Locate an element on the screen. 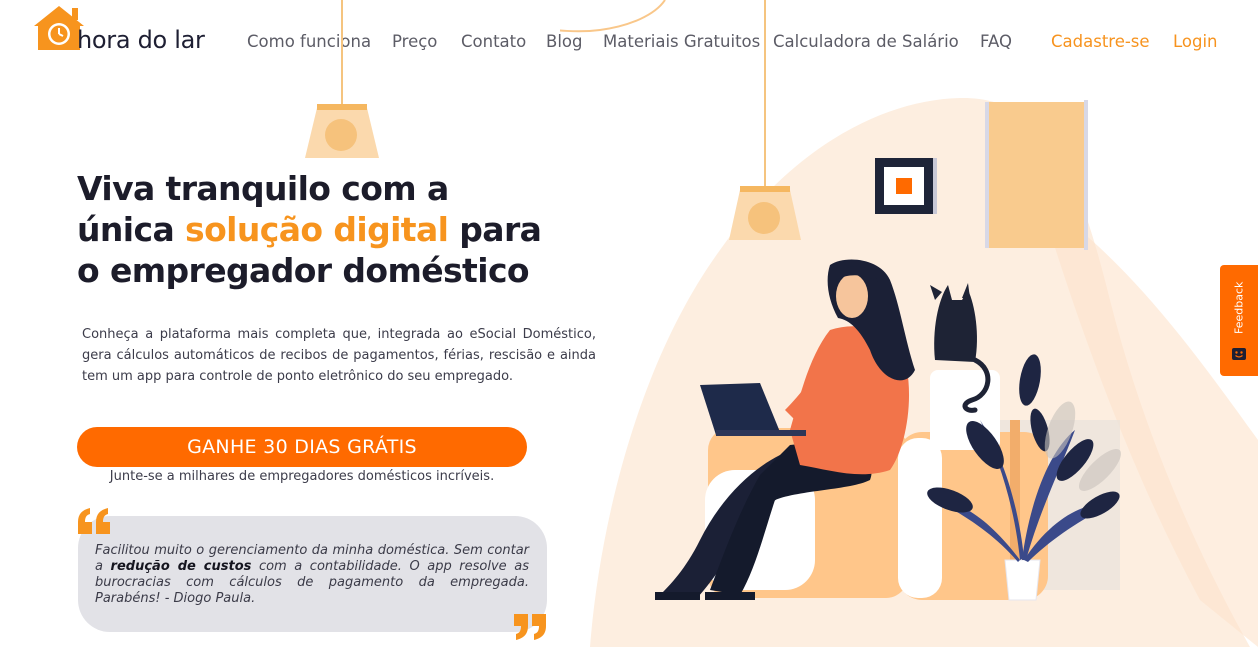 This screenshot has height=647, width=1258. hero-title-line3: o empregador doméstico is located at coordinates (303, 270).